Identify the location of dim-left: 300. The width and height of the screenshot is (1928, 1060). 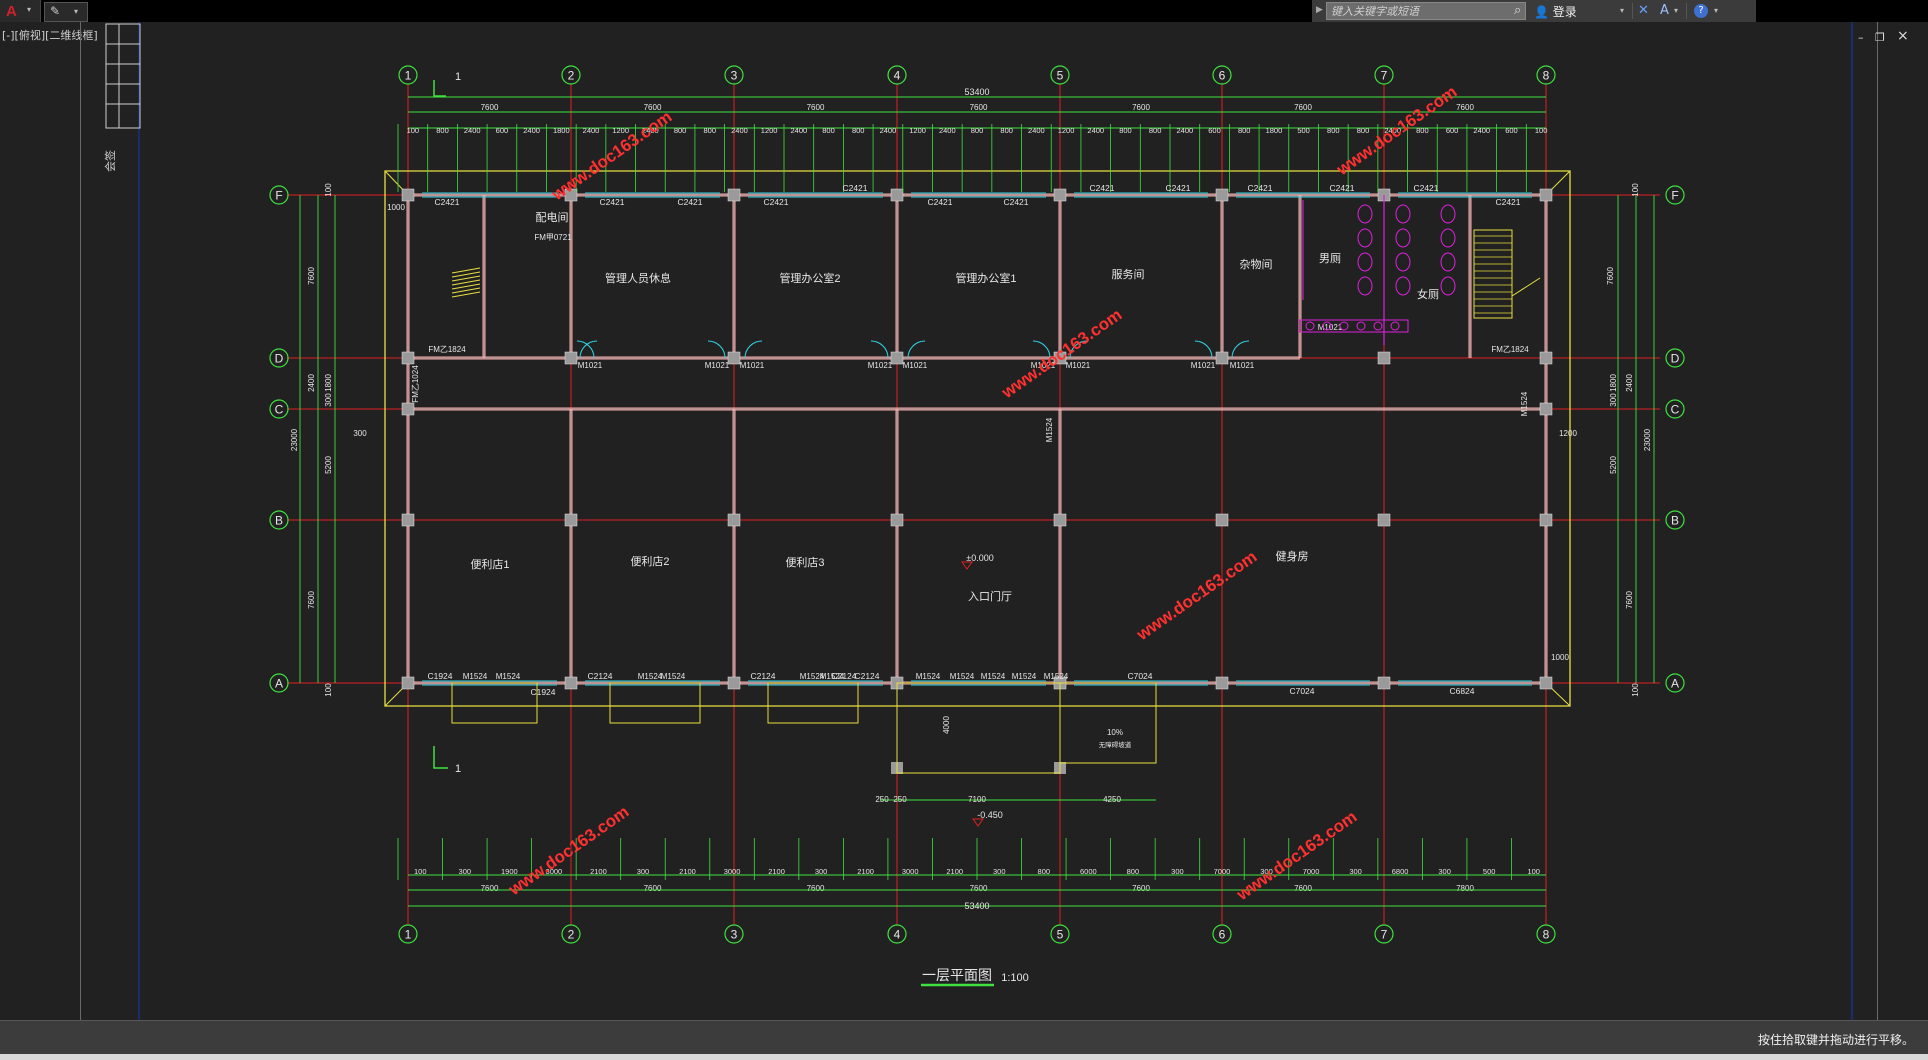
(328, 400).